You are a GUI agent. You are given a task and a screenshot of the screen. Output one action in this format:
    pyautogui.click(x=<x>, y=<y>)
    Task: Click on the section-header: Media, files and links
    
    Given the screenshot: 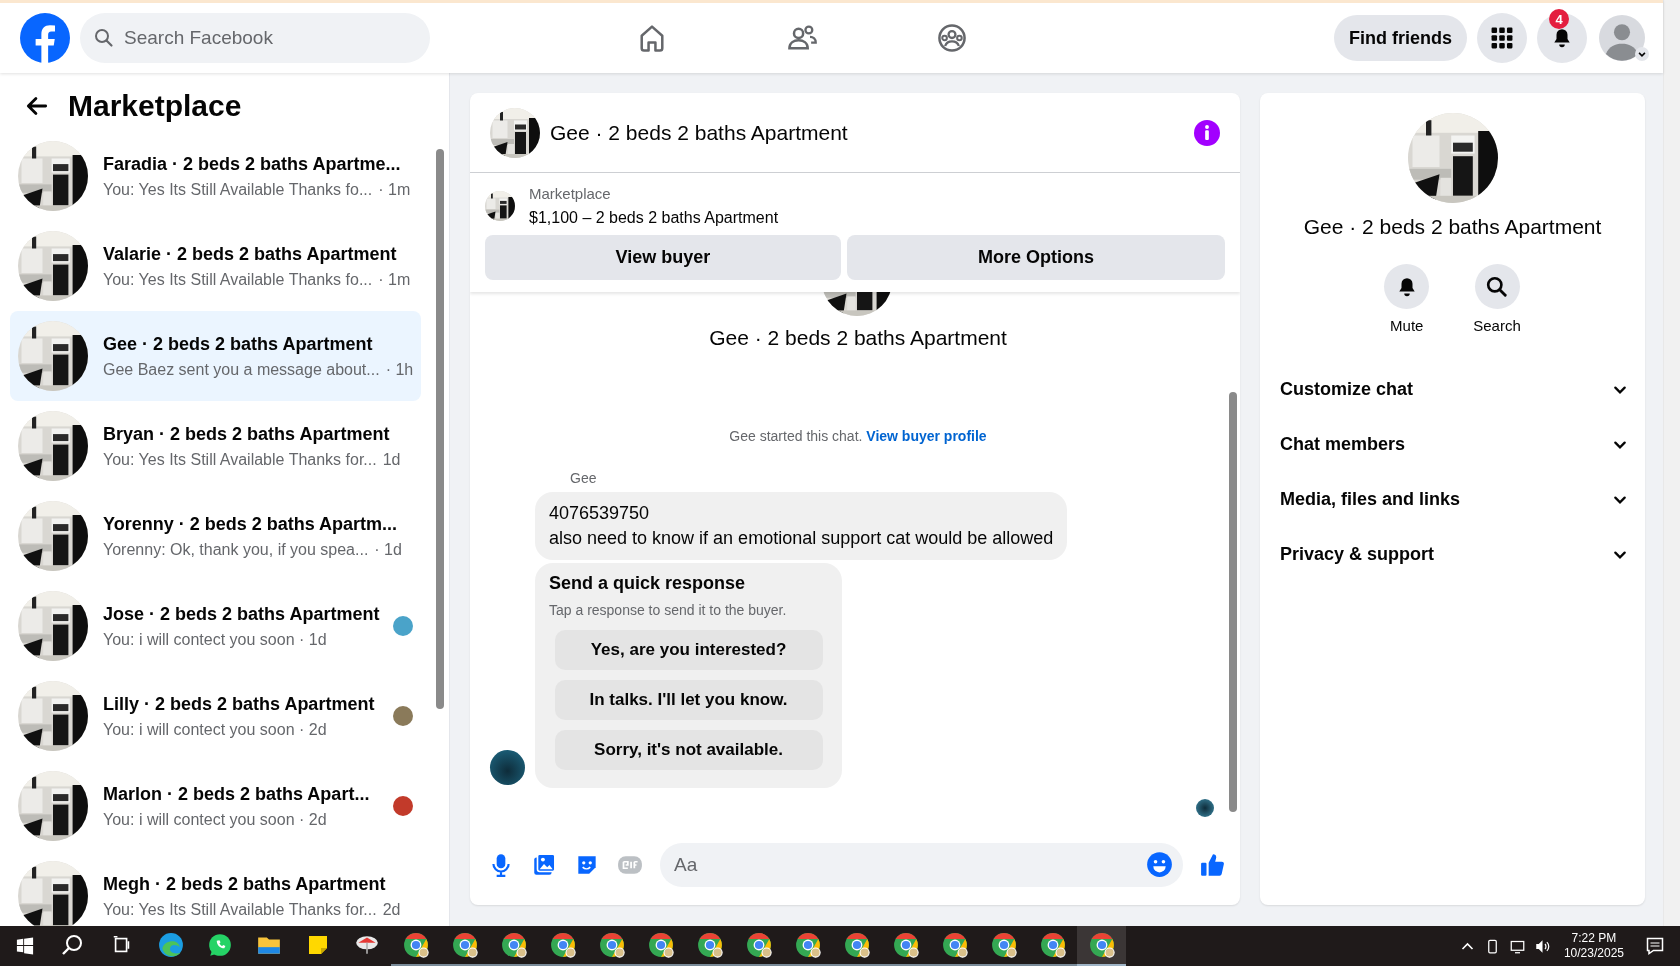 What is the action you would take?
    pyautogui.click(x=1452, y=499)
    